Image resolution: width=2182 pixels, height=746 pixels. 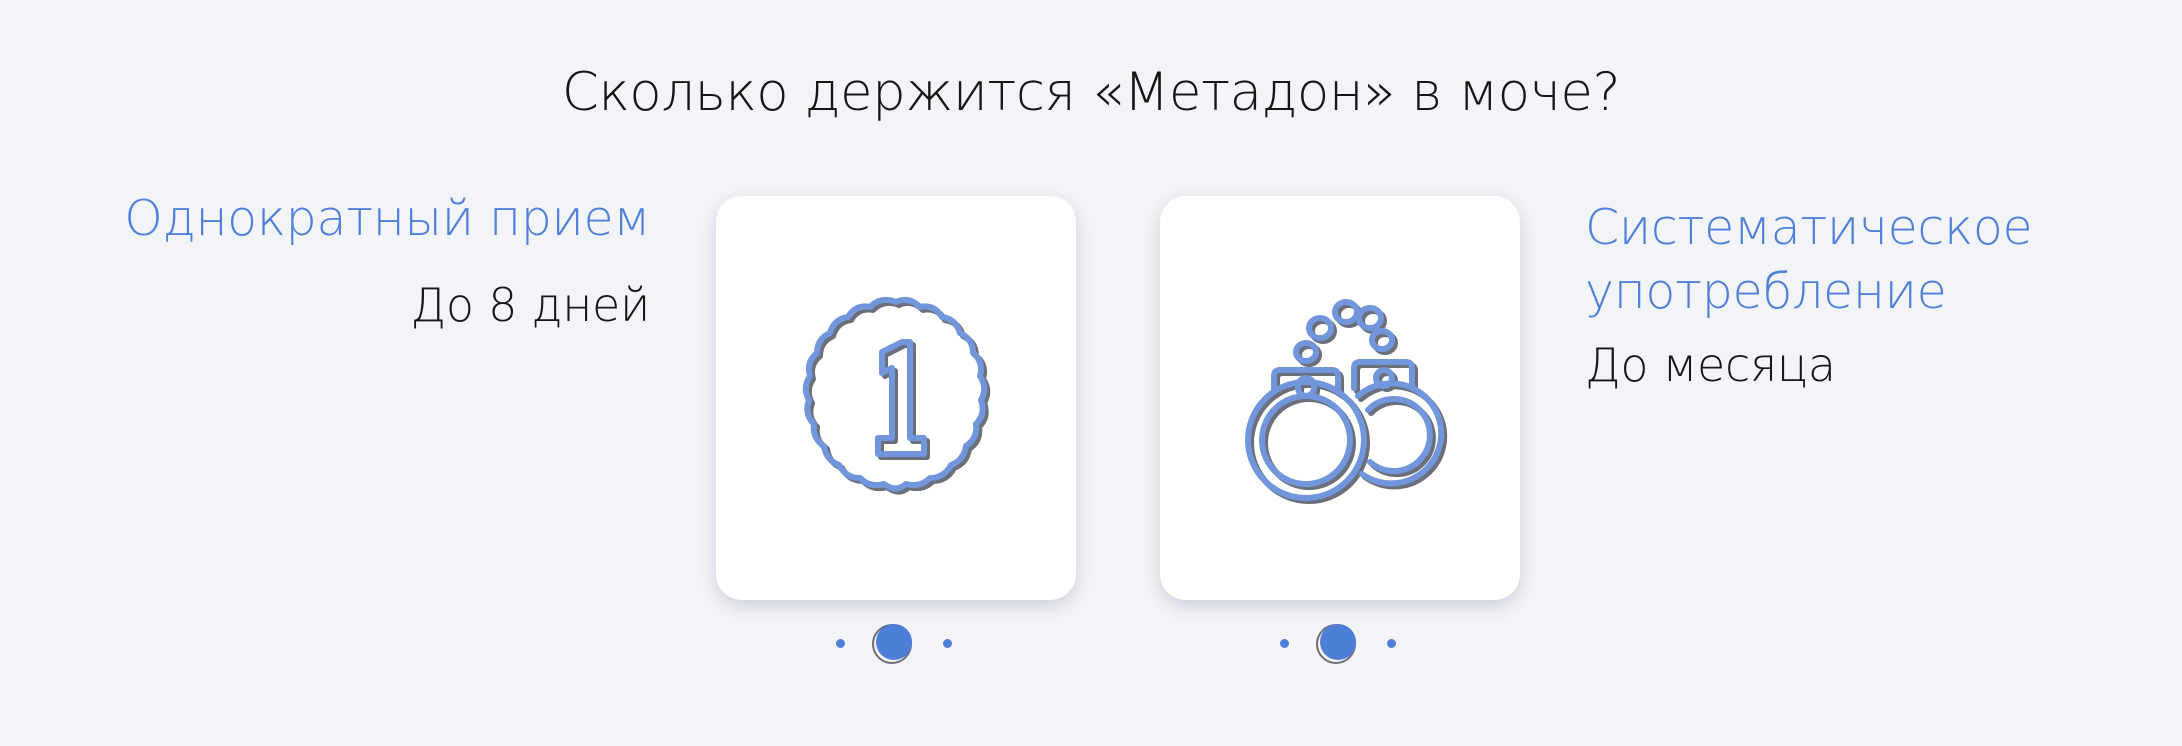 What do you see at coordinates (1091, 92) in the screenshot?
I see `page-title: Сколько держится «Метадон» в моче?` at bounding box center [1091, 92].